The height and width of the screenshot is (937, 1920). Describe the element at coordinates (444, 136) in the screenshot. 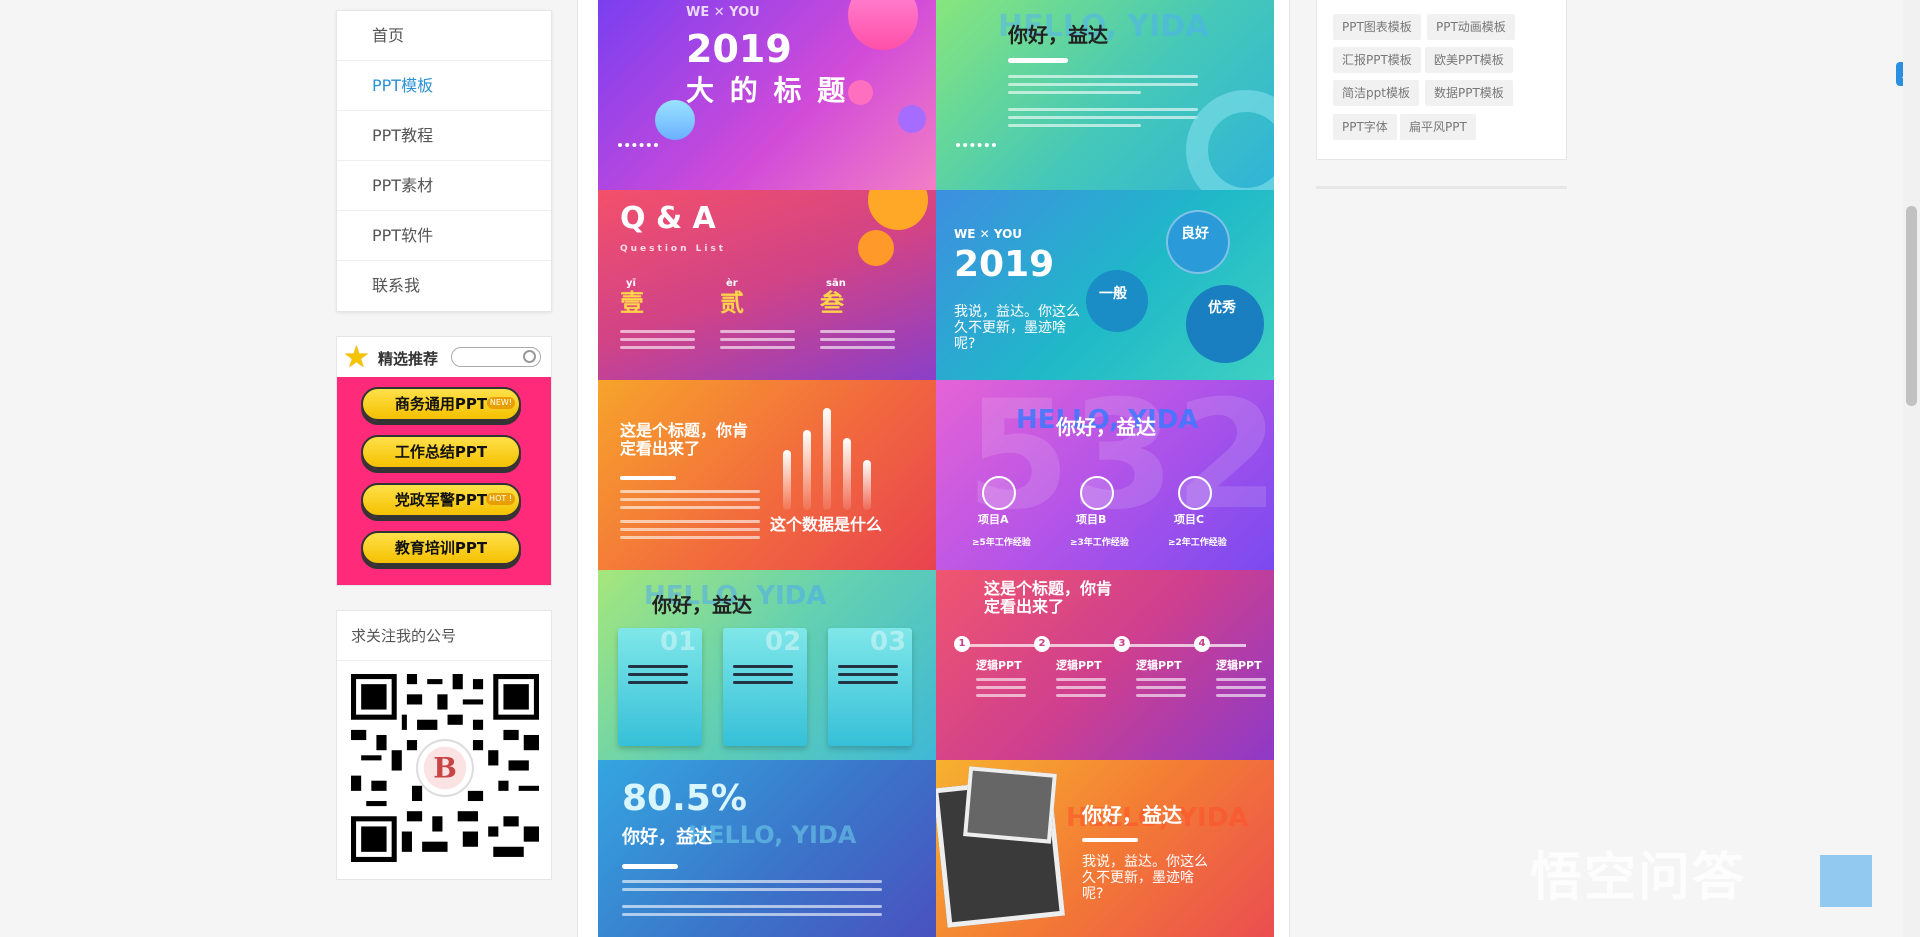

I see `nav-item-ppt-tutorials: PPT教程` at that location.